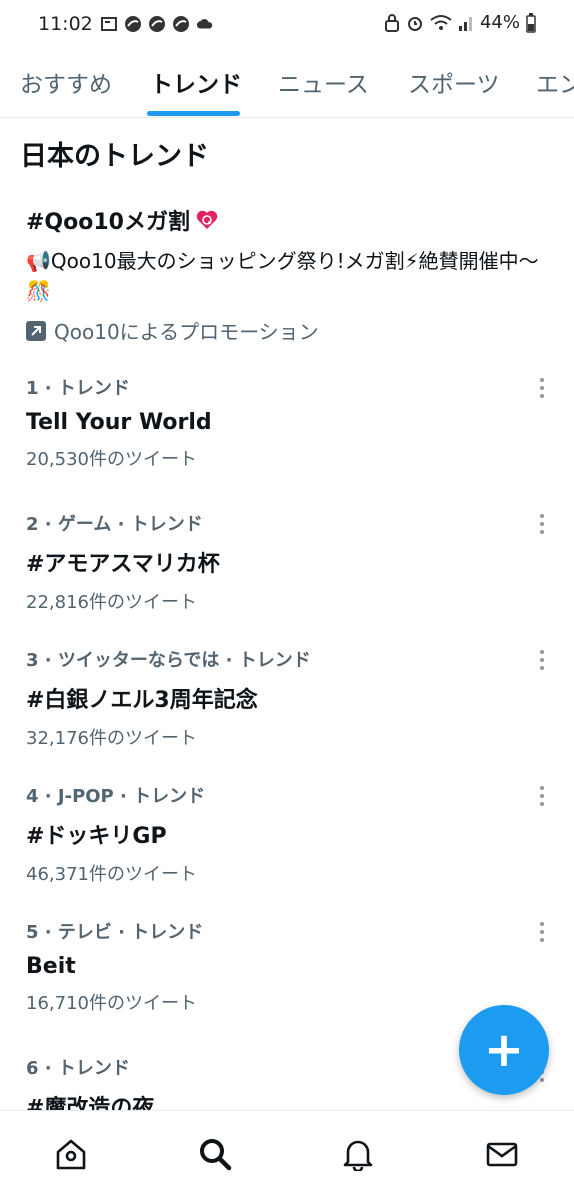 This screenshot has height=1200, width=574. I want to click on search-icon, so click(215, 1154).